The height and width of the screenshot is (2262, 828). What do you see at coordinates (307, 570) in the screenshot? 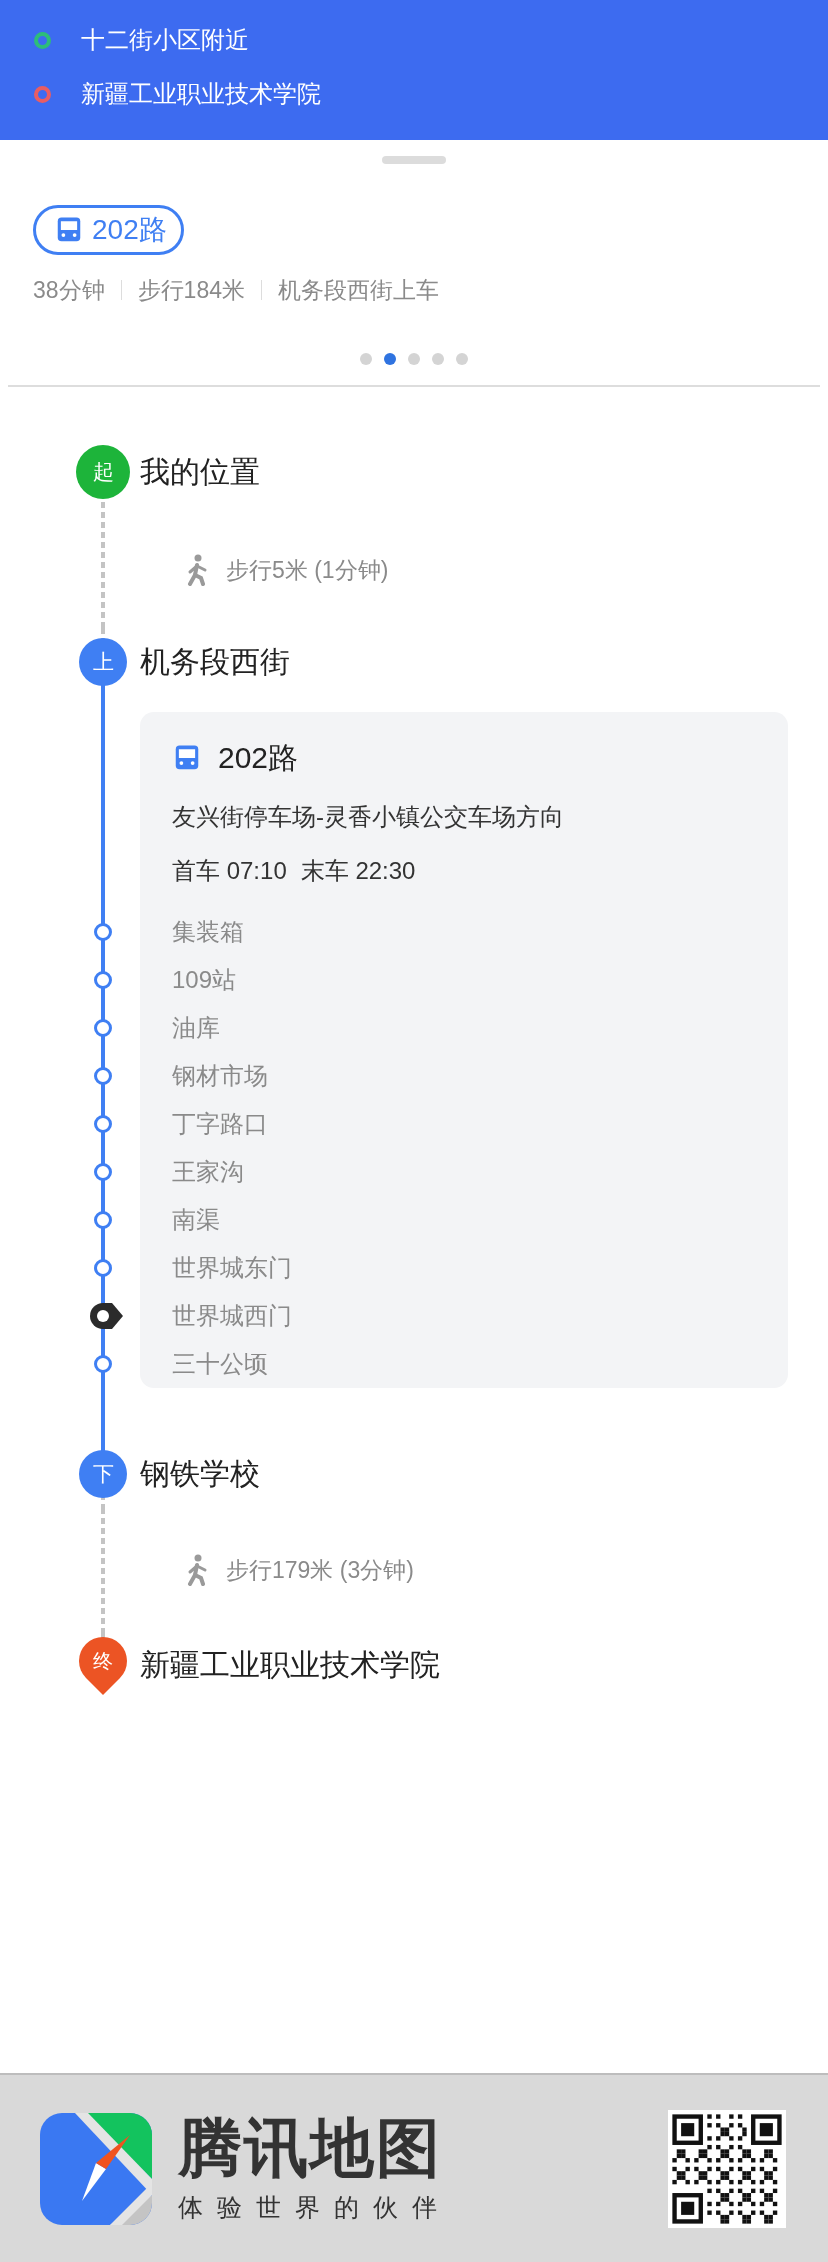
I see `walk-instruction: 步行5米 (1分钟)` at bounding box center [307, 570].